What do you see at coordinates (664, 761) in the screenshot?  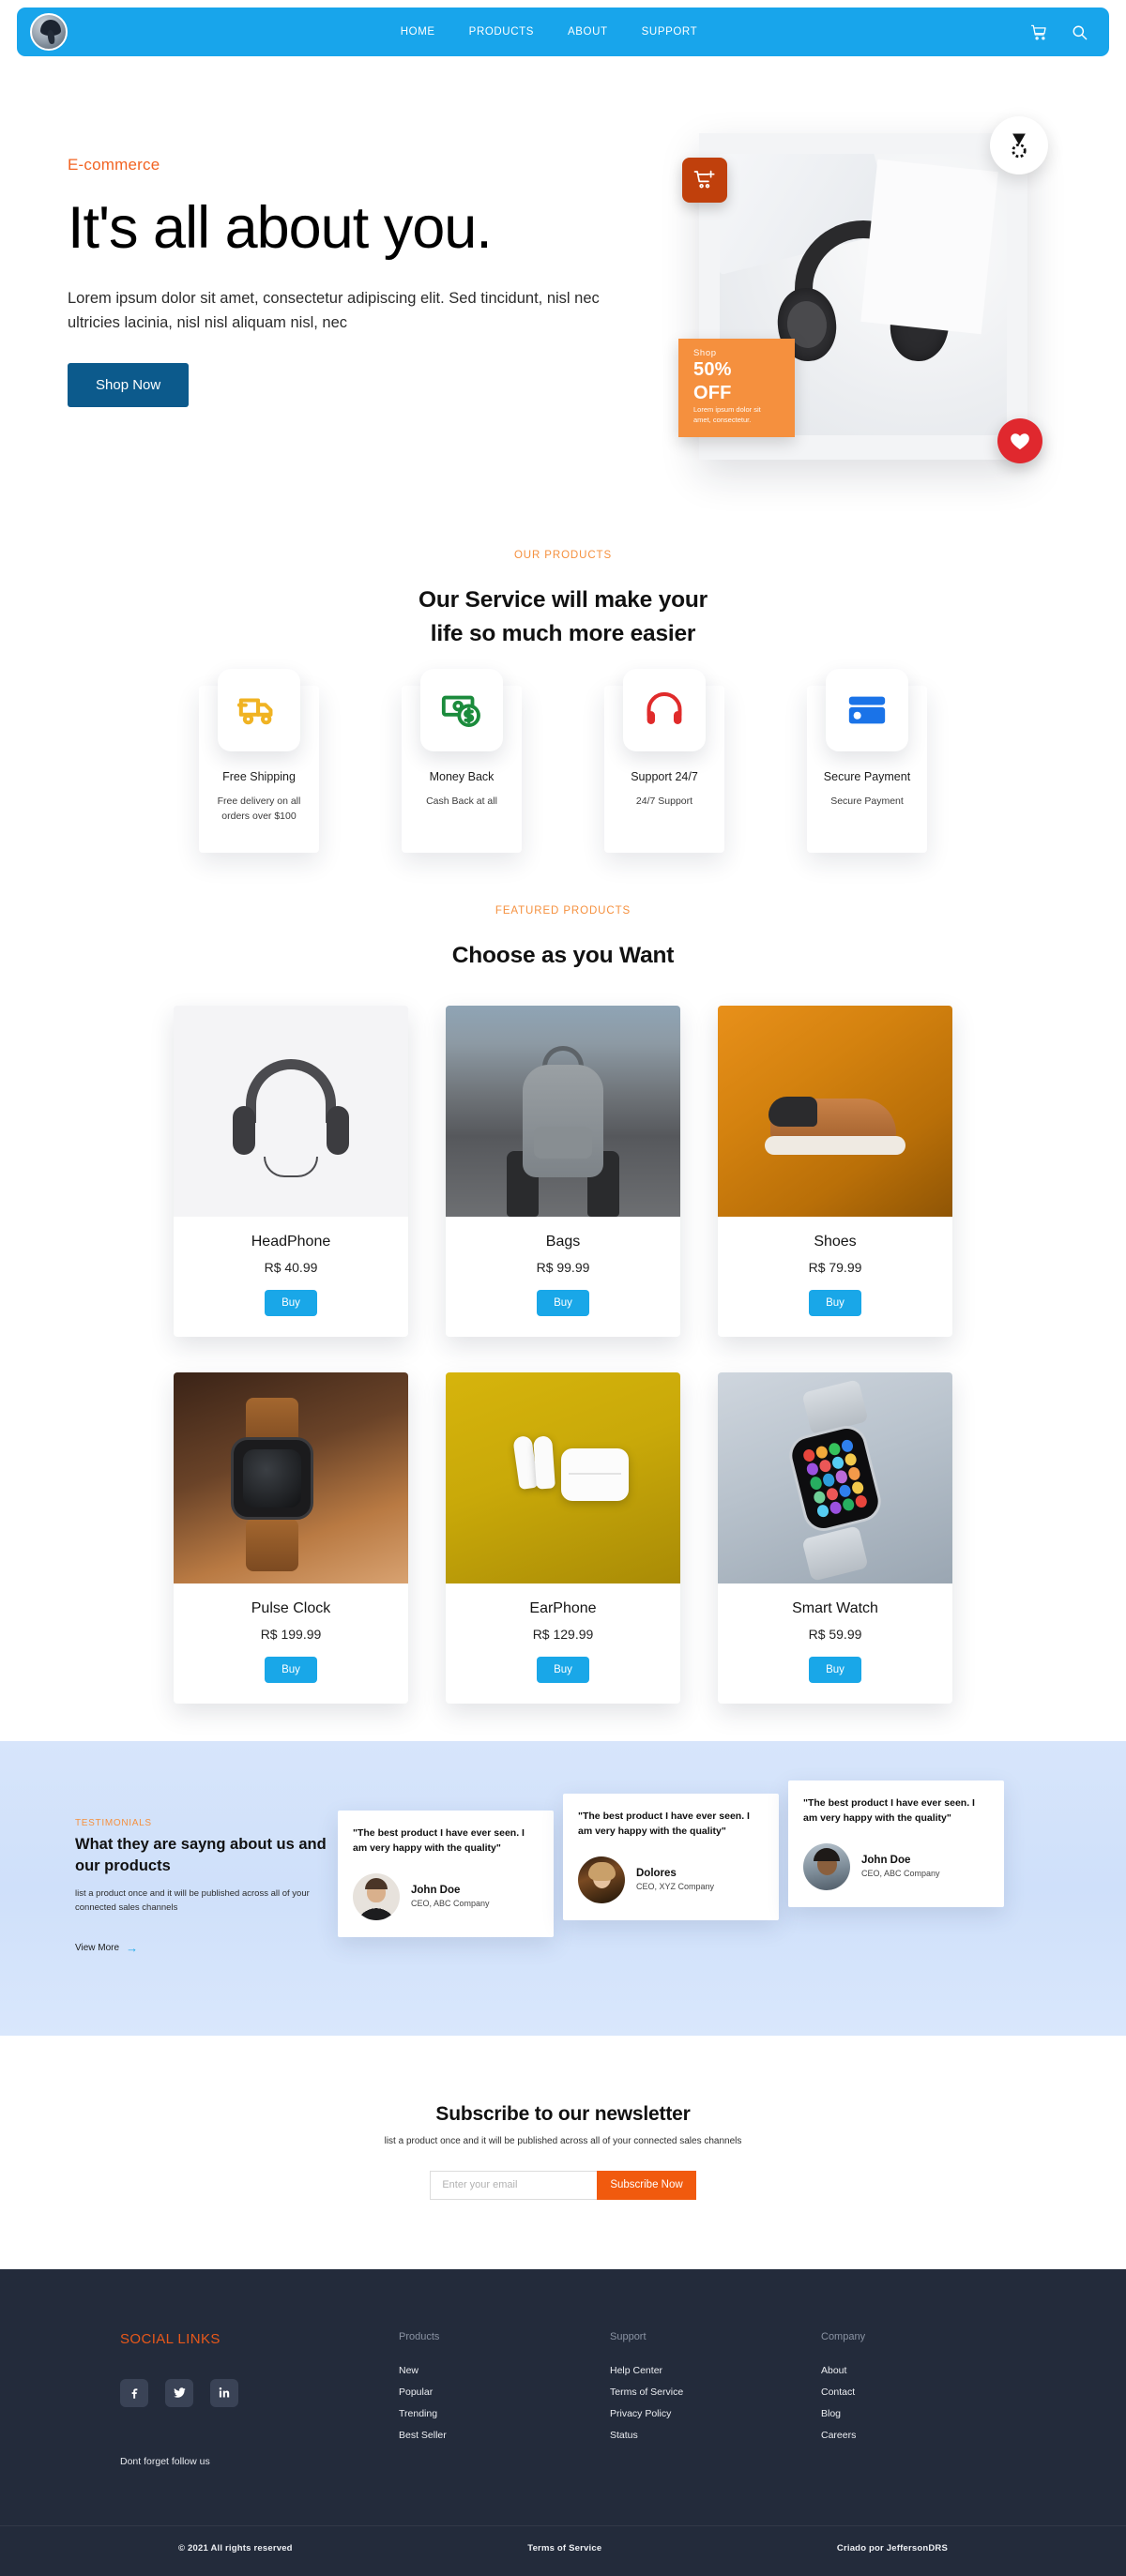 I see `service-card-support: Support 24/7 24/7 Support` at bounding box center [664, 761].